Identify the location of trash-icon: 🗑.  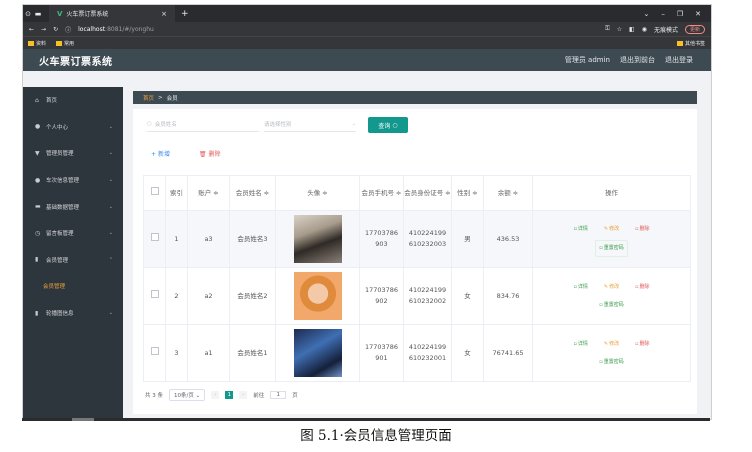
(203, 154).